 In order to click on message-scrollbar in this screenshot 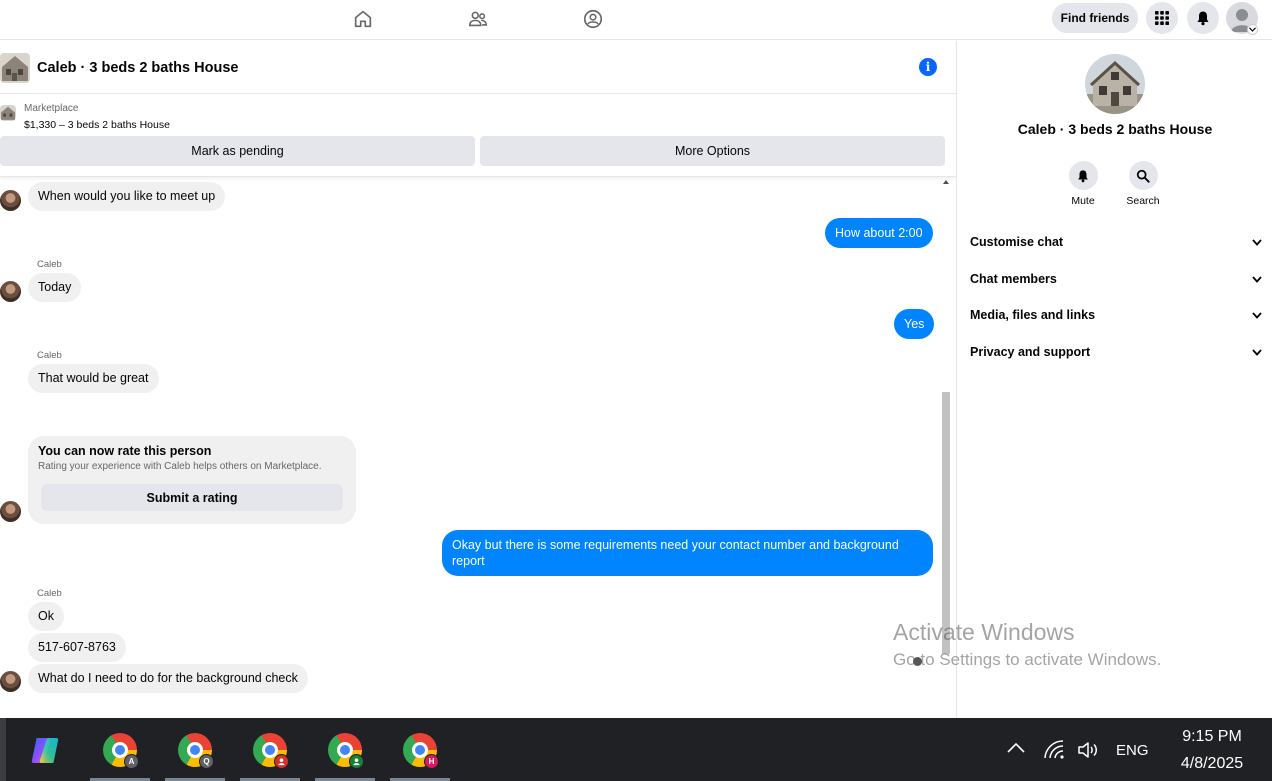, I will do `click(946, 418)`.